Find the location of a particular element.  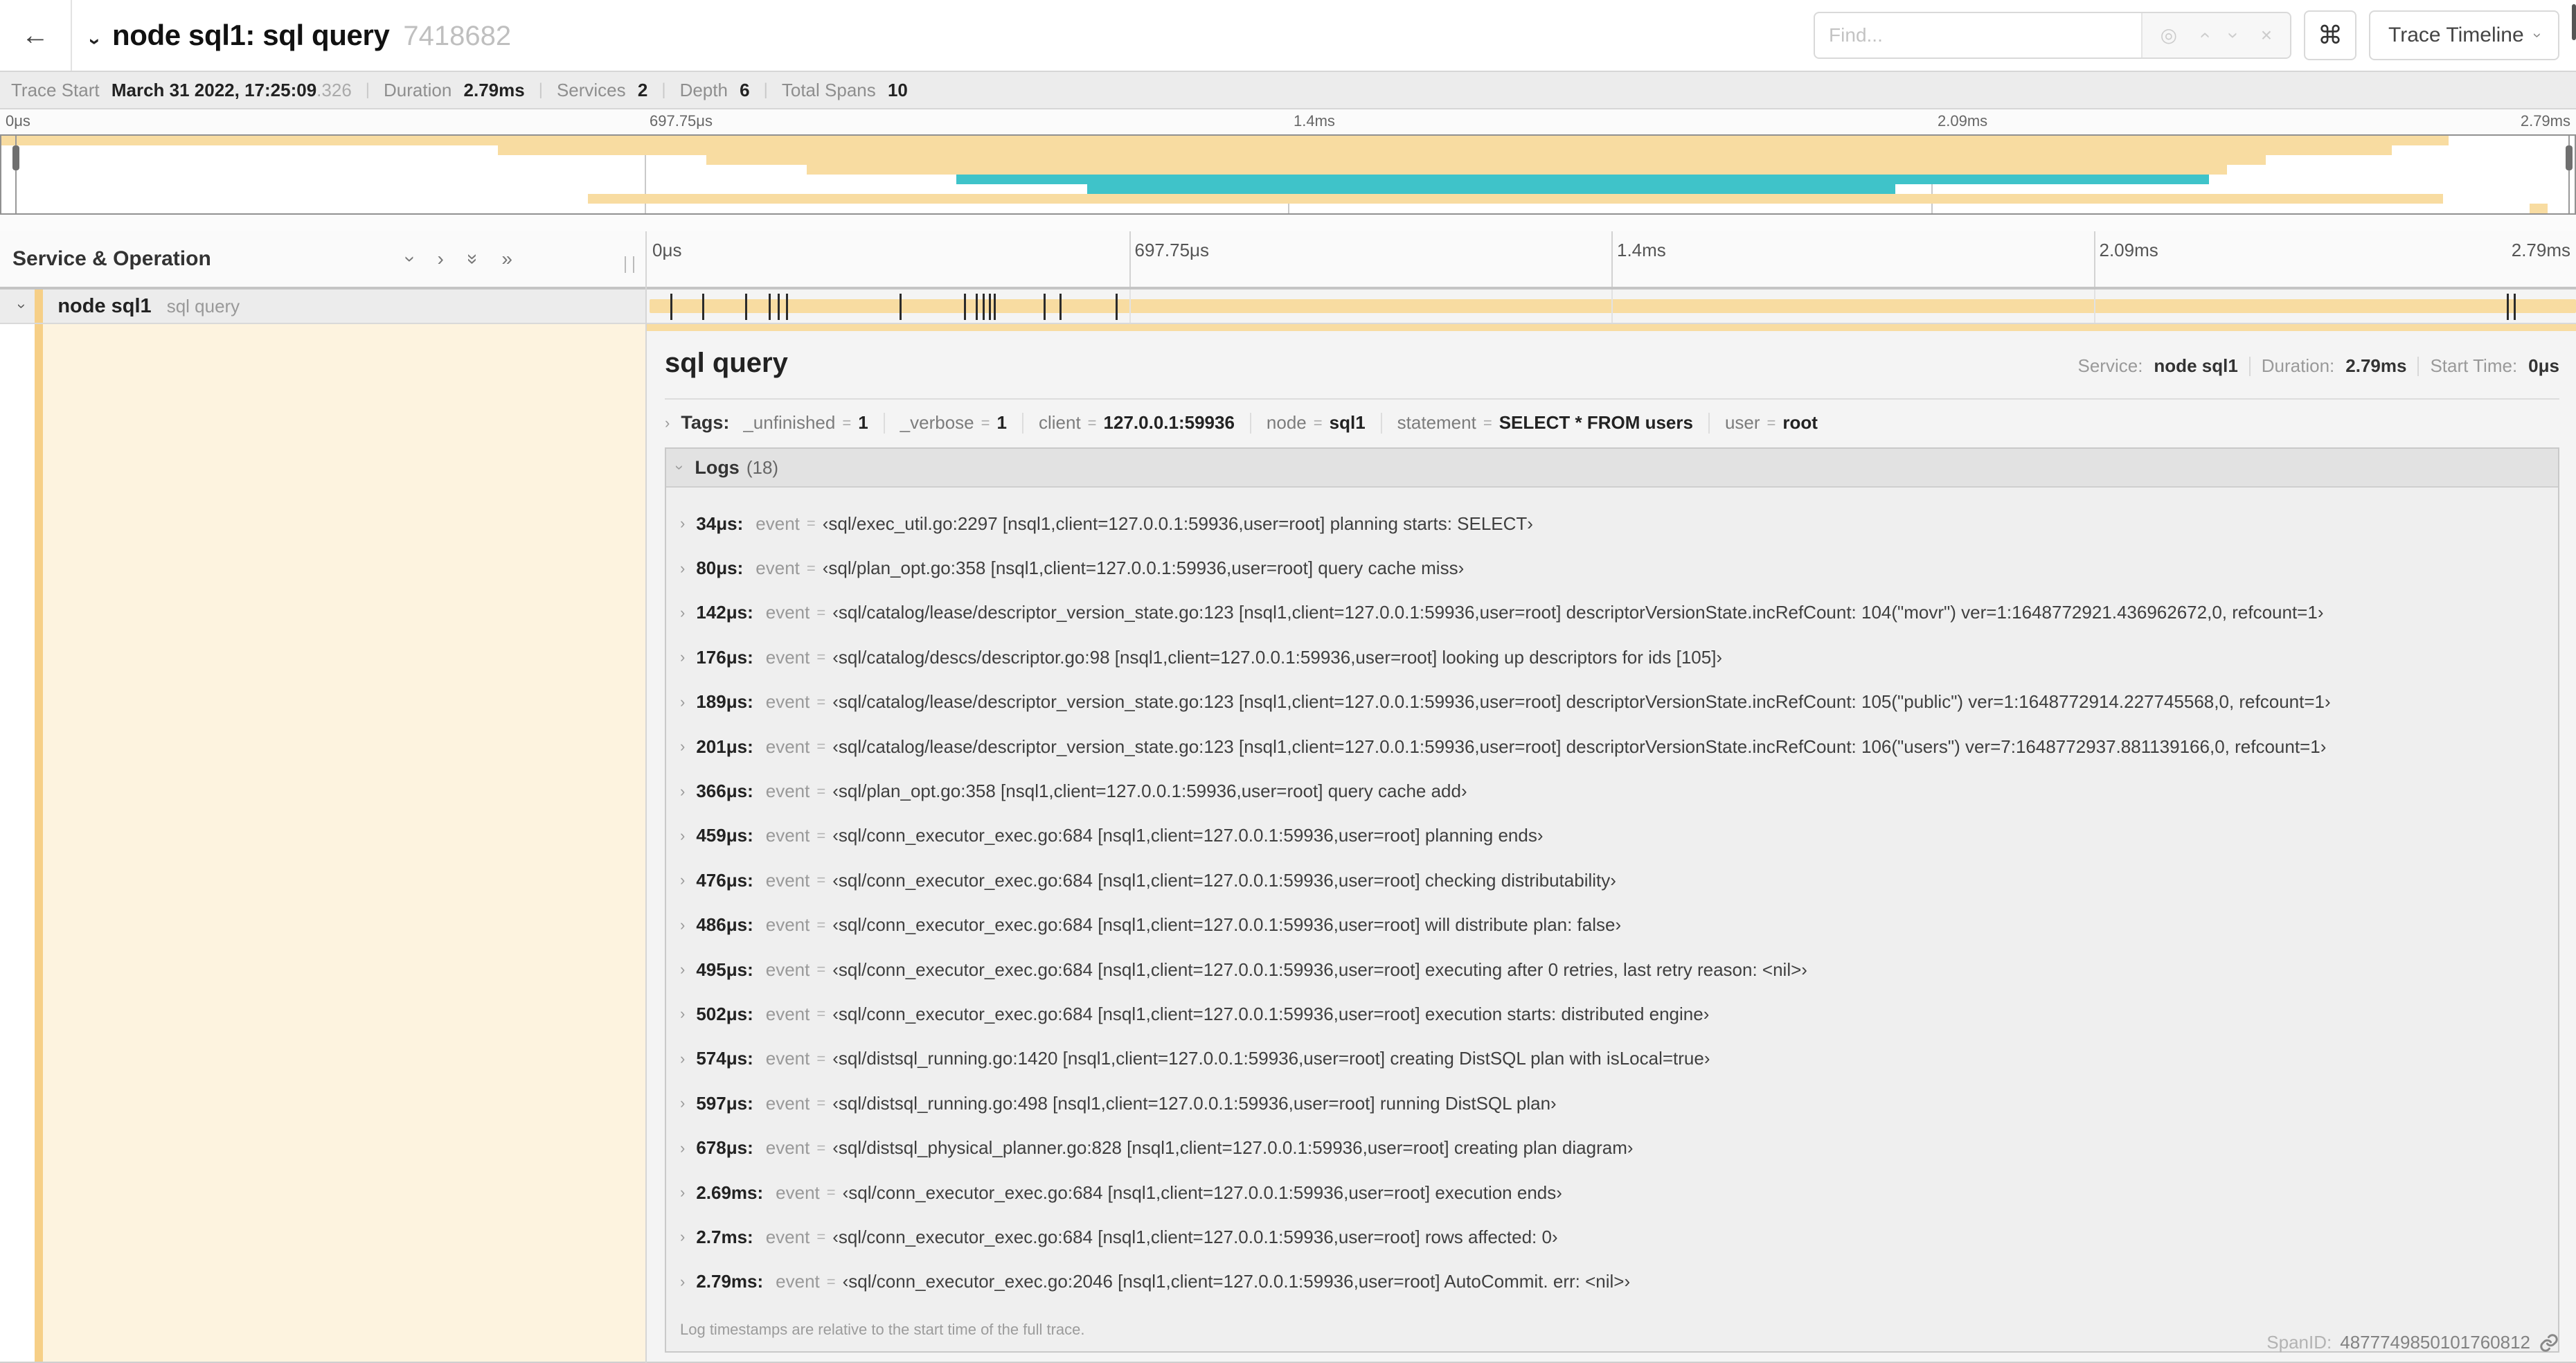

span-id-footer: SpanID: 4877749850101760812 is located at coordinates (2412, 1343).